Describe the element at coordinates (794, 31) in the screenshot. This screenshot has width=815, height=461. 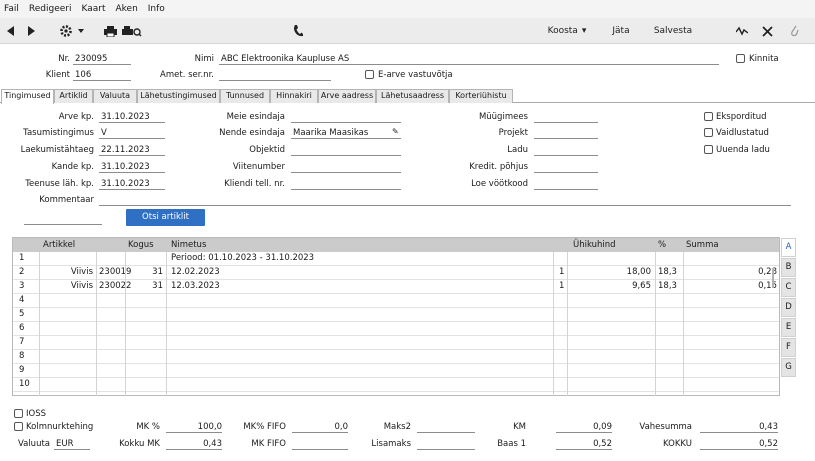
I see `attachment-icon` at that location.